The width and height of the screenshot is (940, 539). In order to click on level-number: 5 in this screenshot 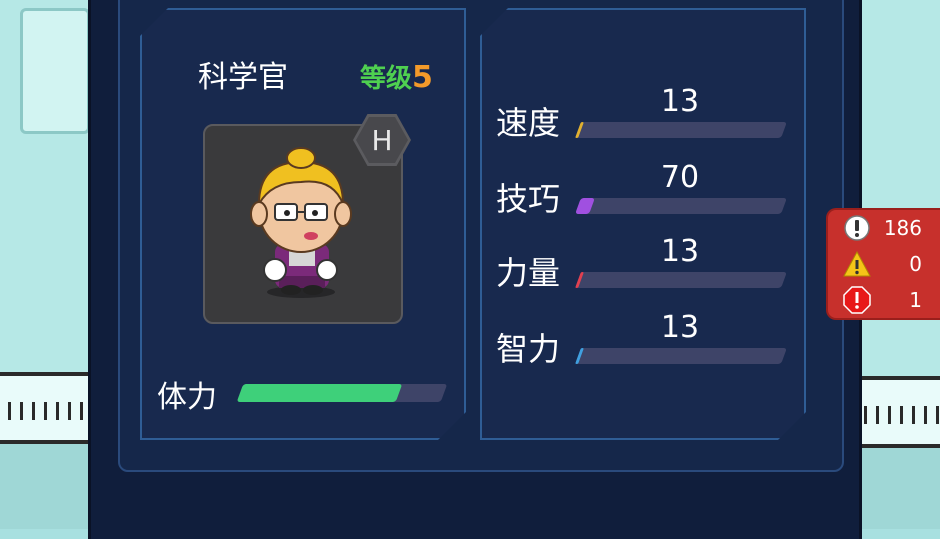, I will do `click(422, 77)`.